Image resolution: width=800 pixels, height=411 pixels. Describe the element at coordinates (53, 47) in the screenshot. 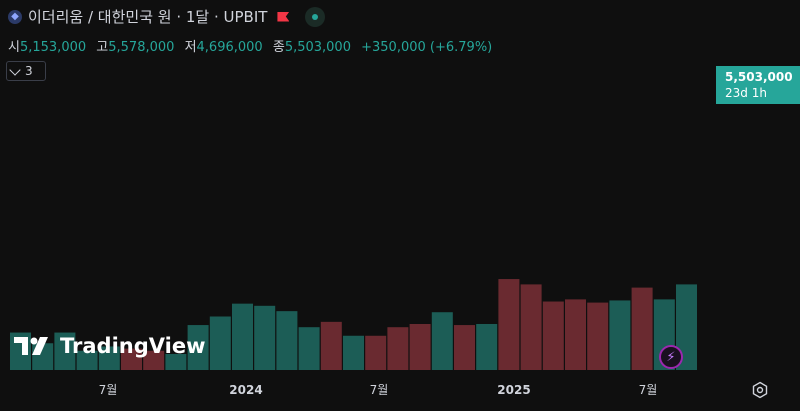

I see `open-value: 5,153,000` at that location.